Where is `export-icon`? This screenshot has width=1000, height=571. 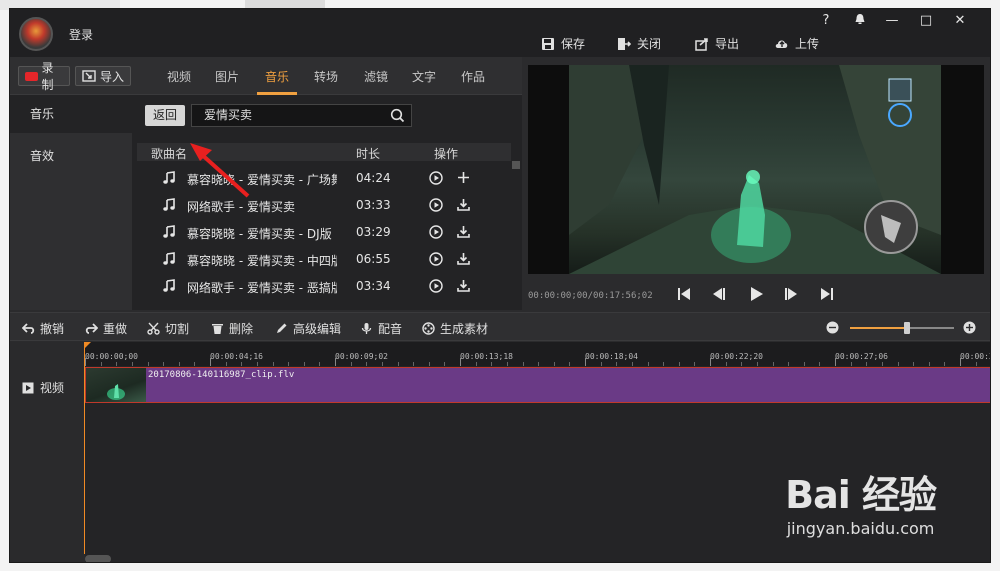 export-icon is located at coordinates (701, 44).